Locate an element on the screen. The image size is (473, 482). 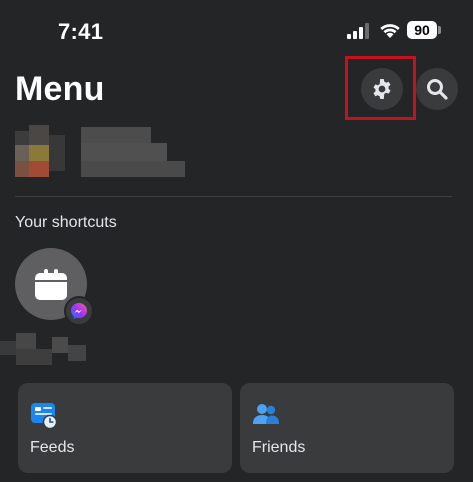
search-icon is located at coordinates (437, 89).